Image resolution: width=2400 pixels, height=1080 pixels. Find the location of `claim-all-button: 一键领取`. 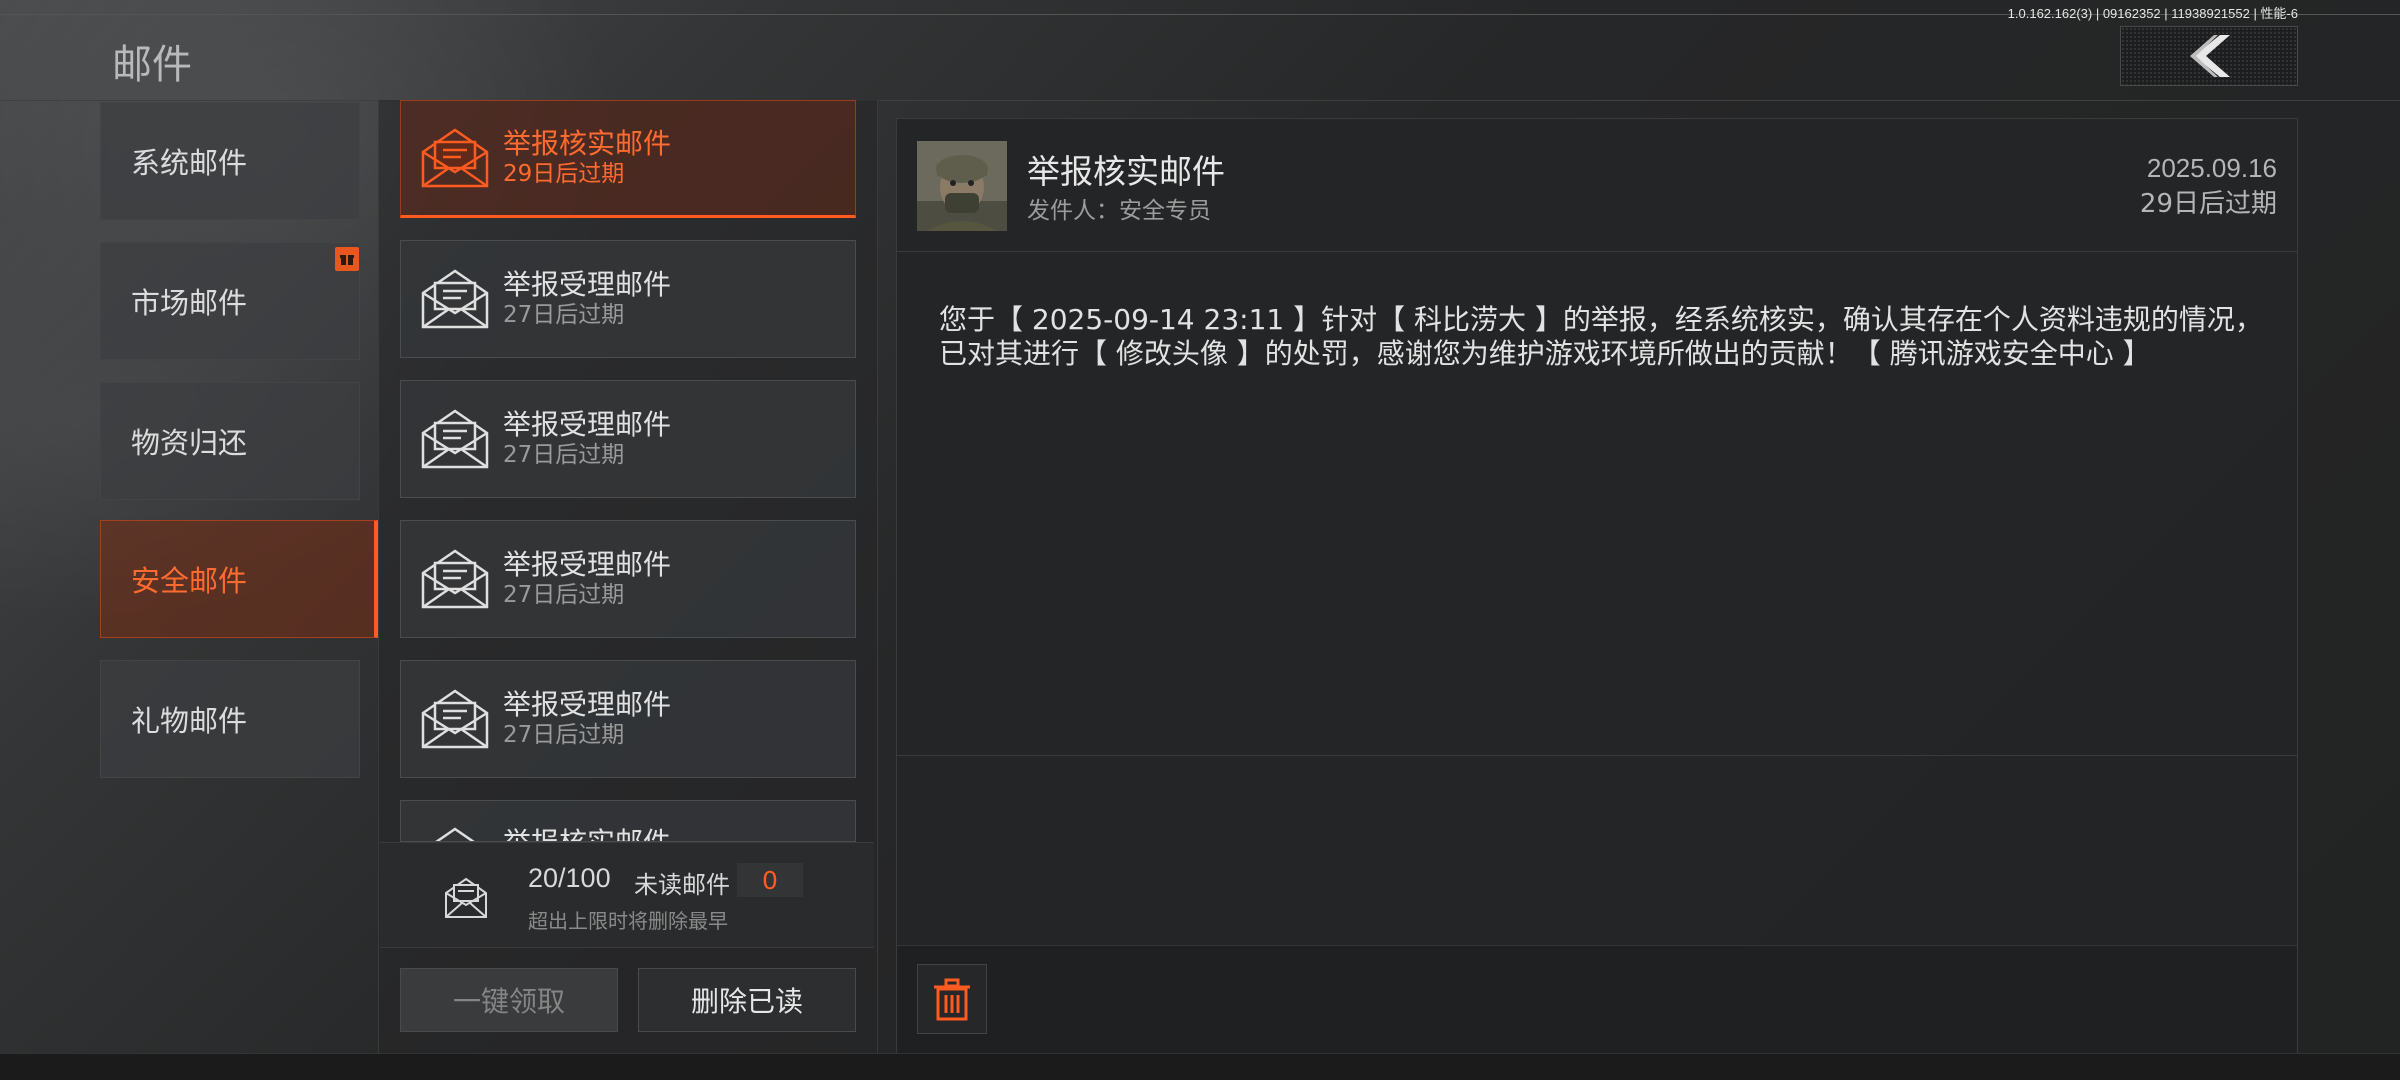

claim-all-button: 一键领取 is located at coordinates (509, 1000).